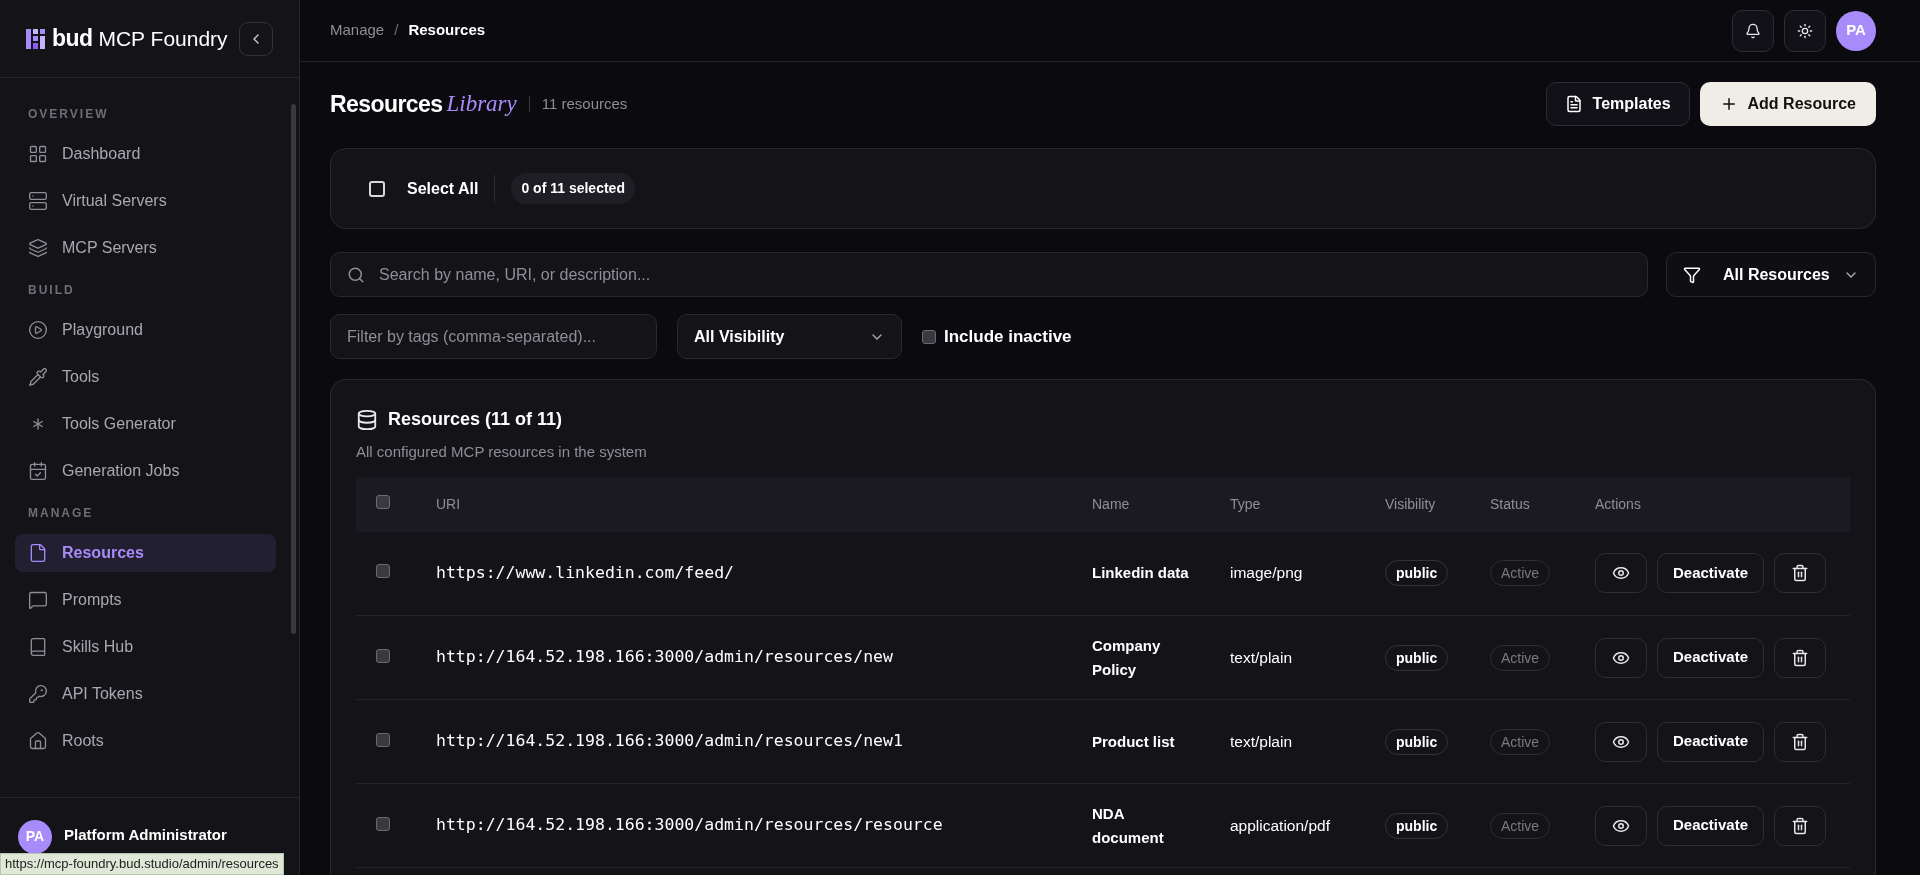 The height and width of the screenshot is (875, 1920). What do you see at coordinates (357, 30) in the screenshot?
I see `breadcrumb-link: Manage` at bounding box center [357, 30].